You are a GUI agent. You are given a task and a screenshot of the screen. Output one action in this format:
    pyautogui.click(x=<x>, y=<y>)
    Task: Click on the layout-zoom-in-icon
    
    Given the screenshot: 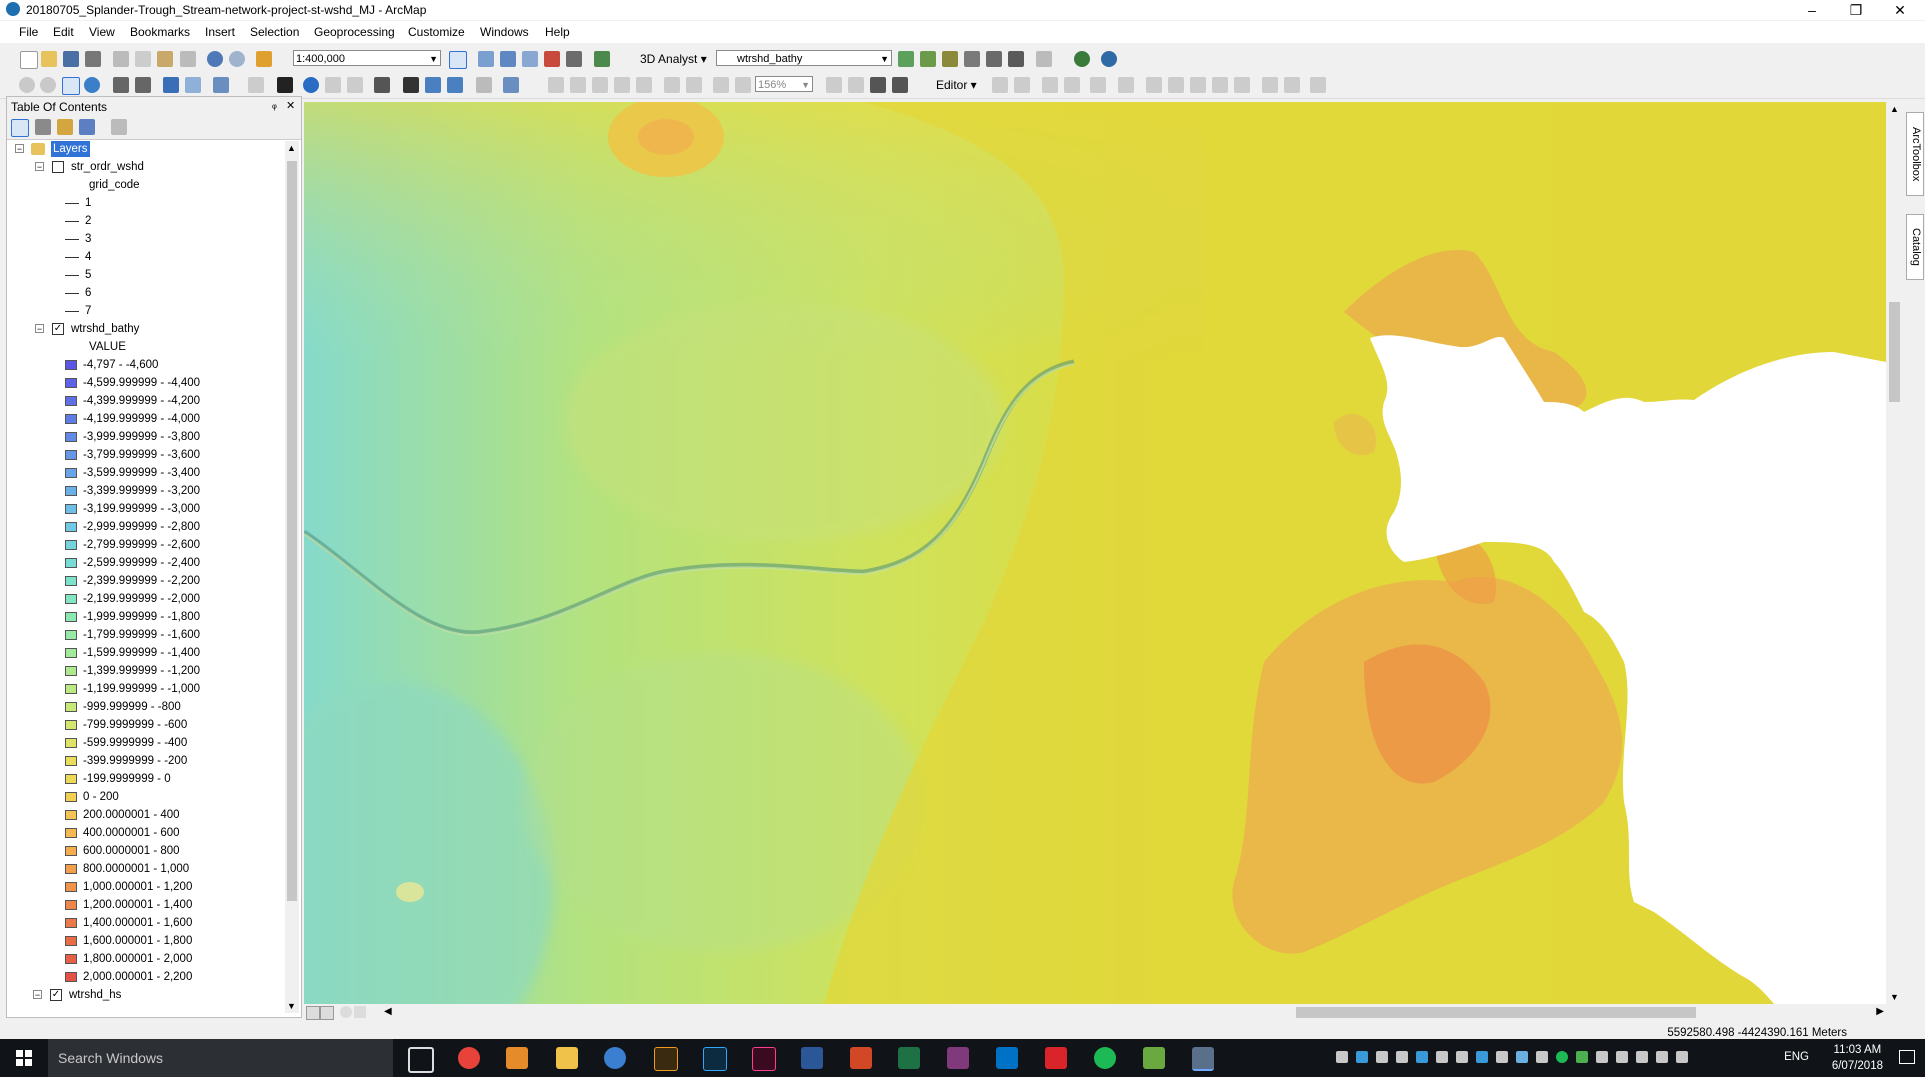 What is the action you would take?
    pyautogui.click(x=556, y=85)
    